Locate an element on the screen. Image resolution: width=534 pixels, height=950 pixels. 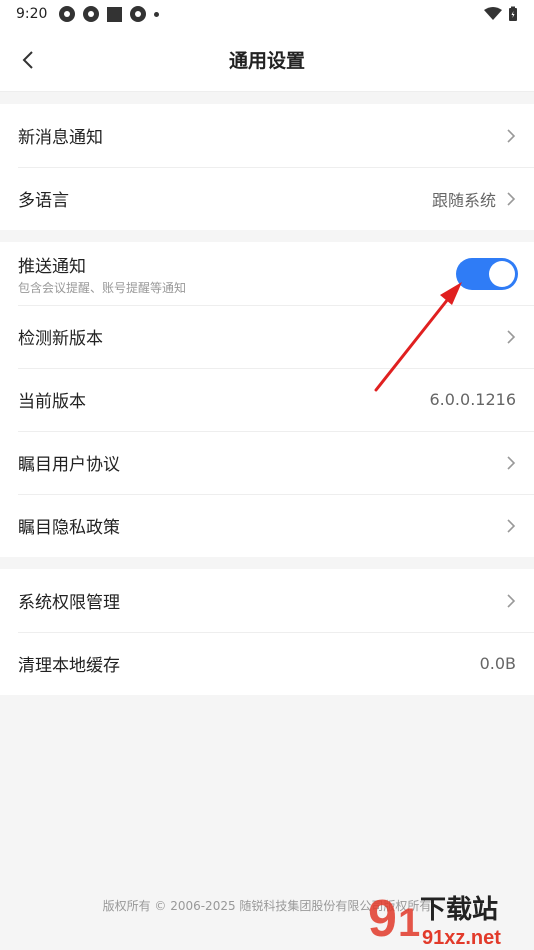
site-watermark-logo: 9 1 下载站 91xz.net is located at coordinates (434, 919).